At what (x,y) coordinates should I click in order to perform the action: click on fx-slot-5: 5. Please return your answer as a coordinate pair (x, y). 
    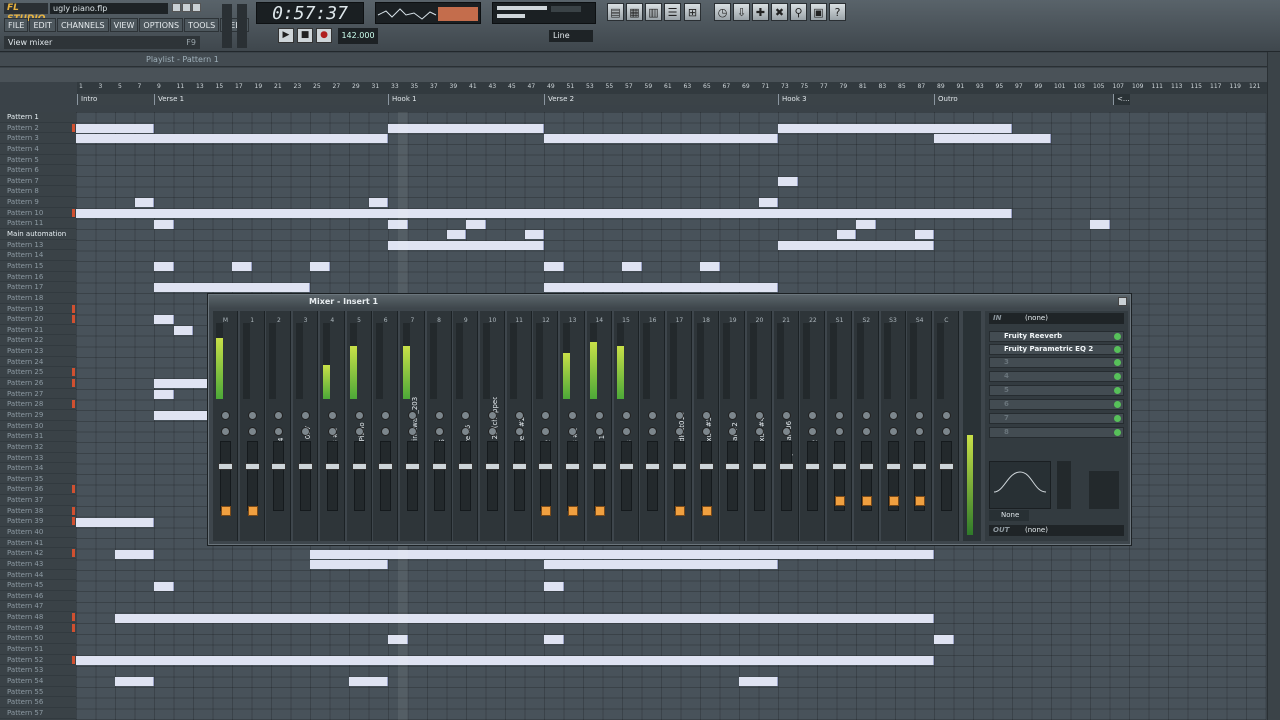
    Looking at the image, I should click on (1056, 390).